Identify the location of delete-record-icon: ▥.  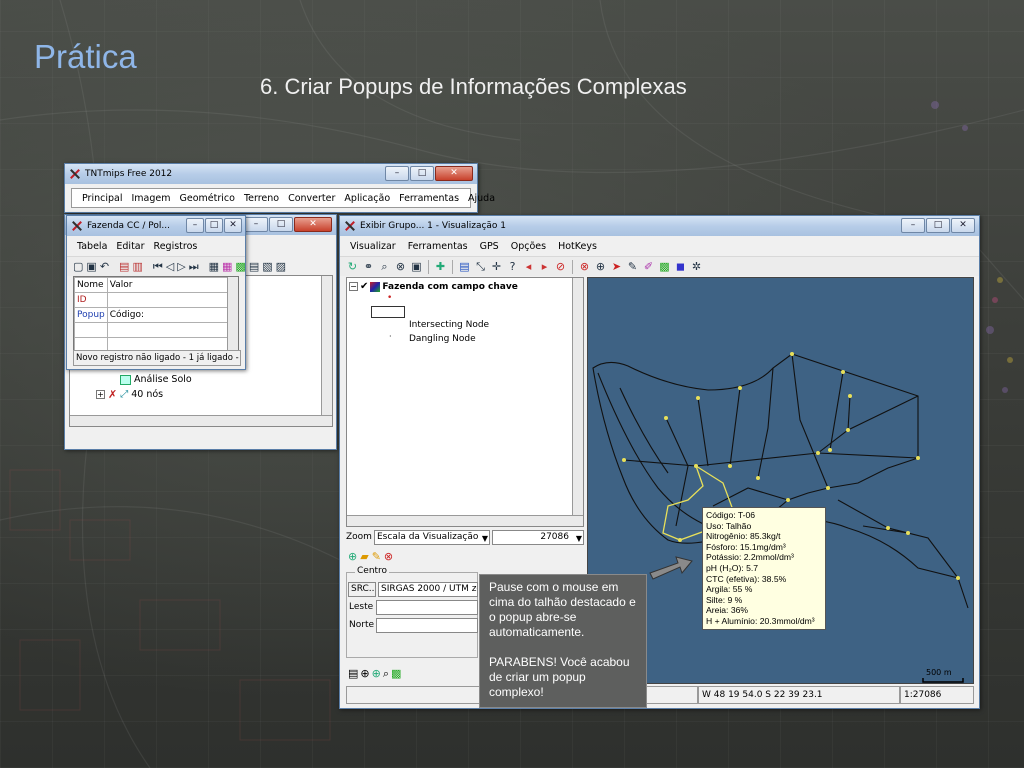
(137, 266).